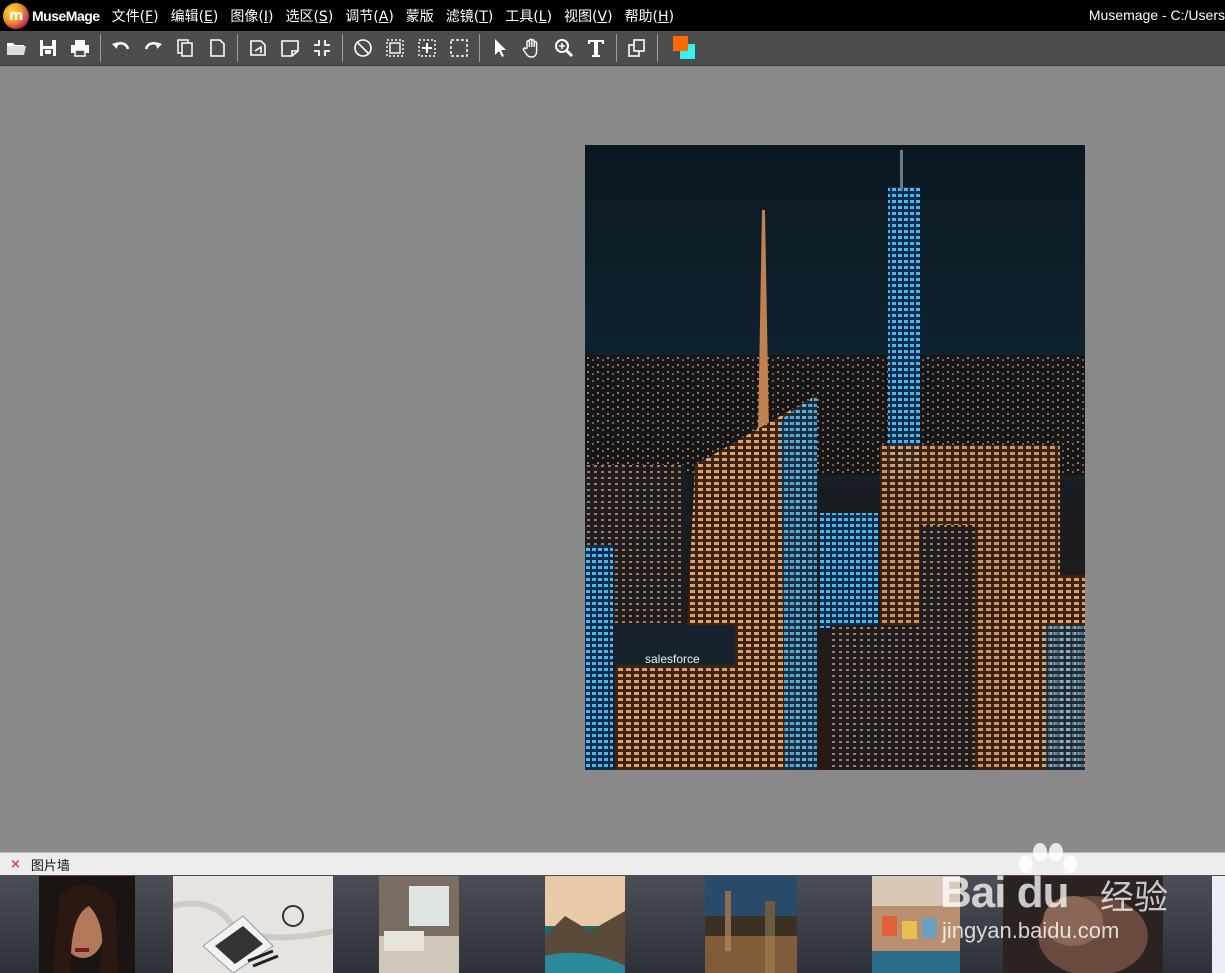 The width and height of the screenshot is (1225, 973). What do you see at coordinates (15, 864) in the screenshot?
I see `close-icon: ×` at bounding box center [15, 864].